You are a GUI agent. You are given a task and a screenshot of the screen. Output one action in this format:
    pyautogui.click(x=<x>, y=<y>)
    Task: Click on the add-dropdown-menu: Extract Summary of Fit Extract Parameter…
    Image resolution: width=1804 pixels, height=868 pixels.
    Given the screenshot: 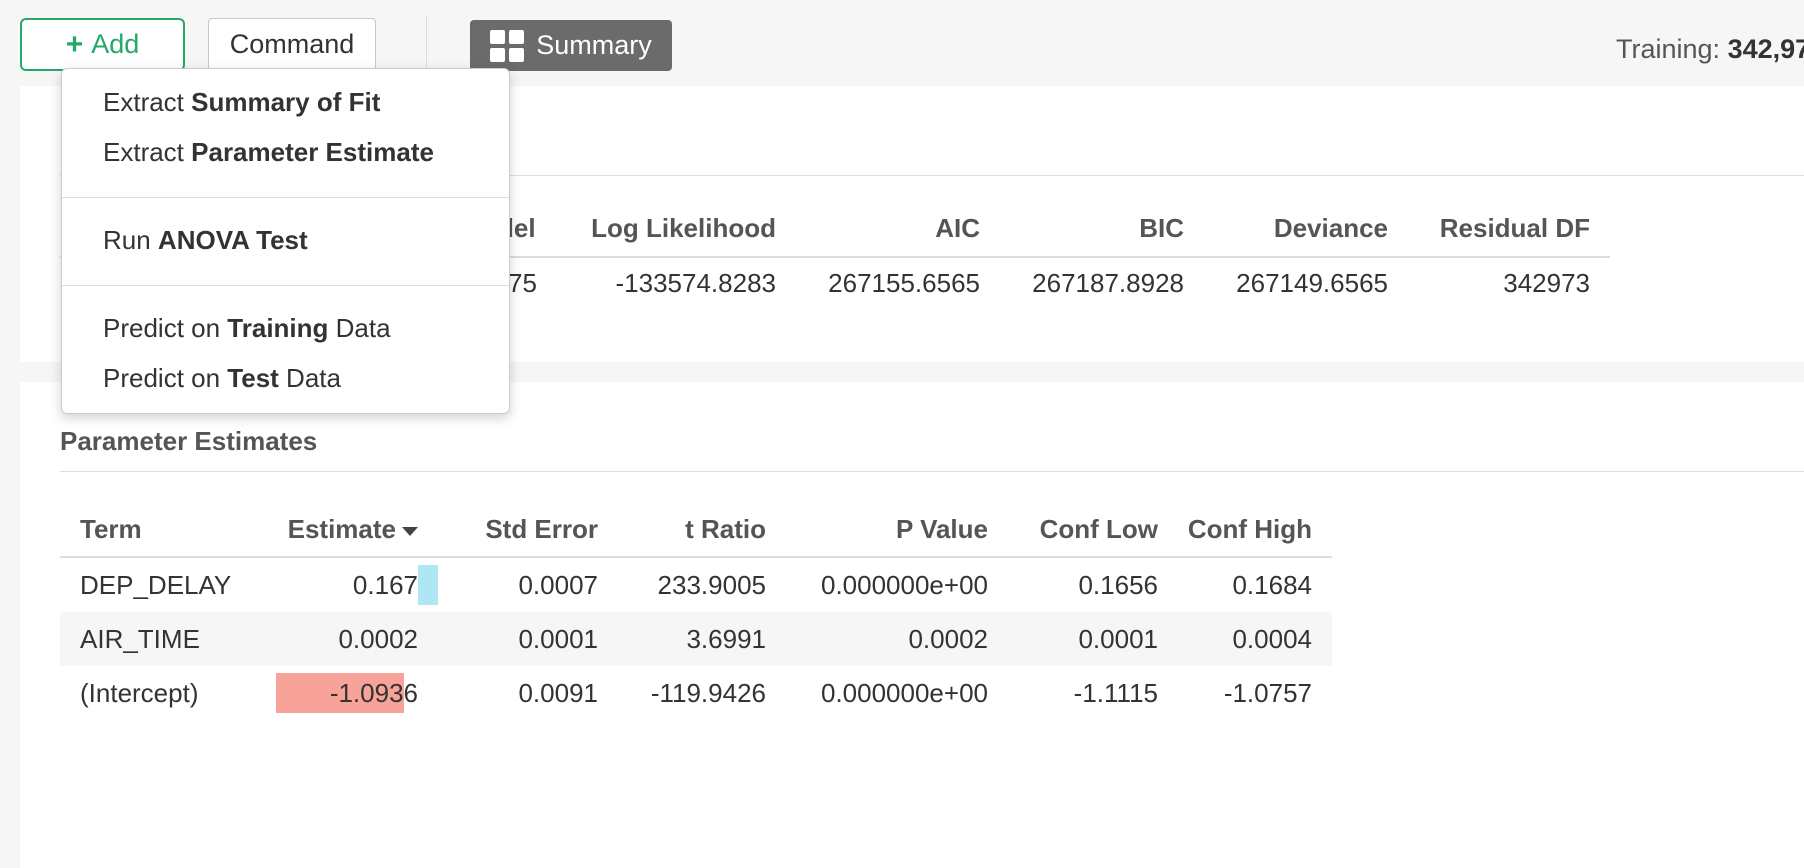 What is the action you would take?
    pyautogui.click(x=285, y=241)
    